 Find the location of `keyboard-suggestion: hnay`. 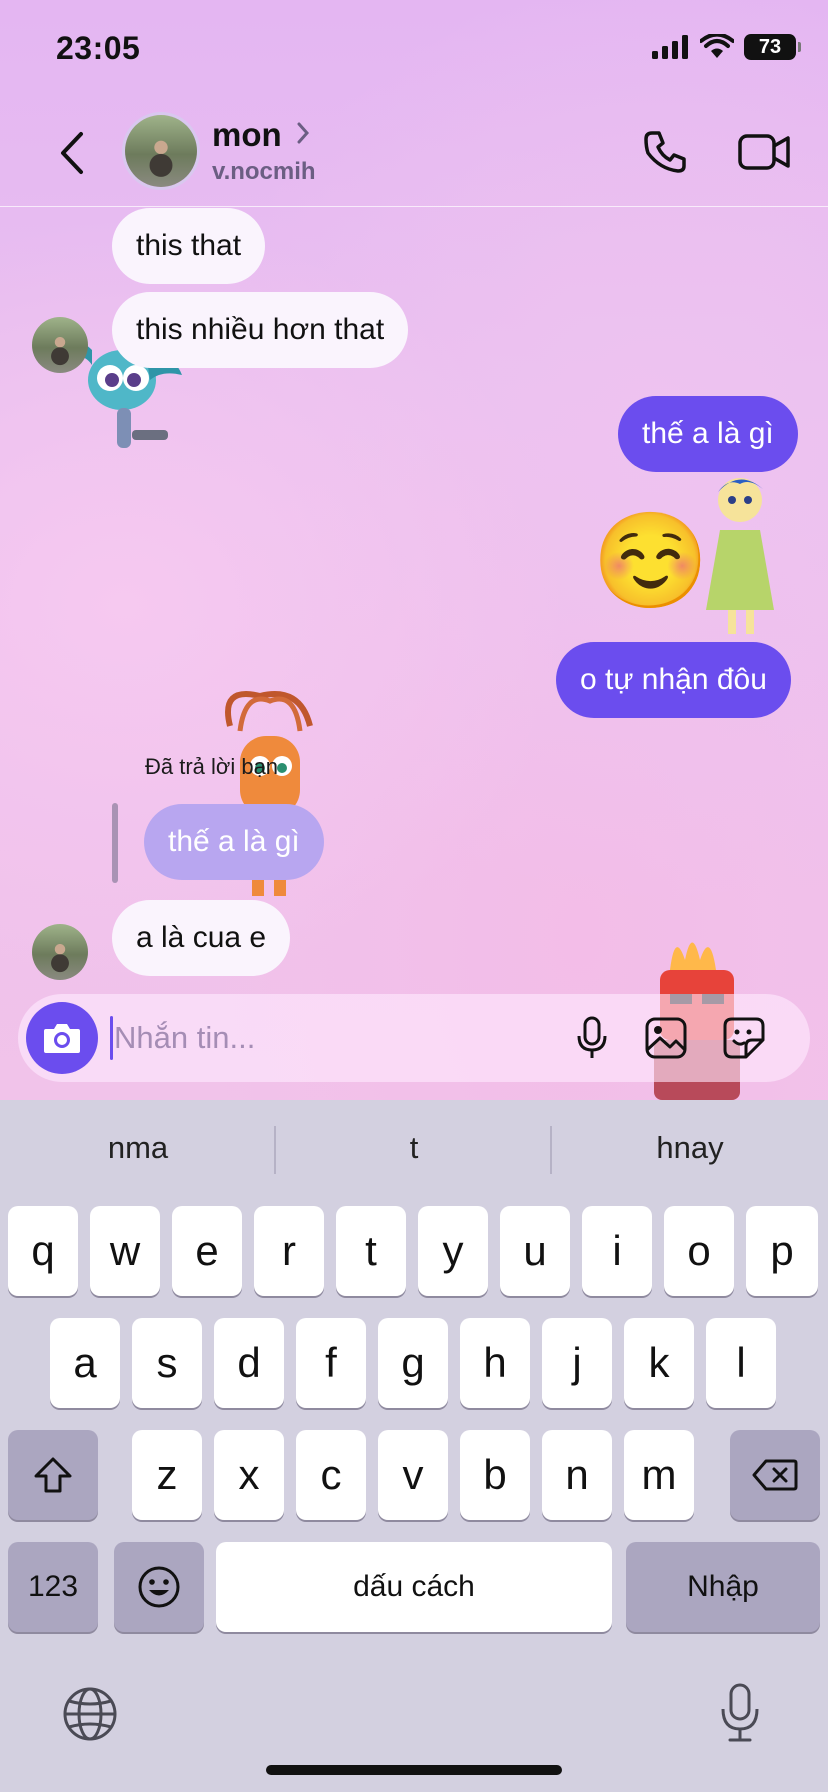

keyboard-suggestion: hnay is located at coordinates (690, 1148).